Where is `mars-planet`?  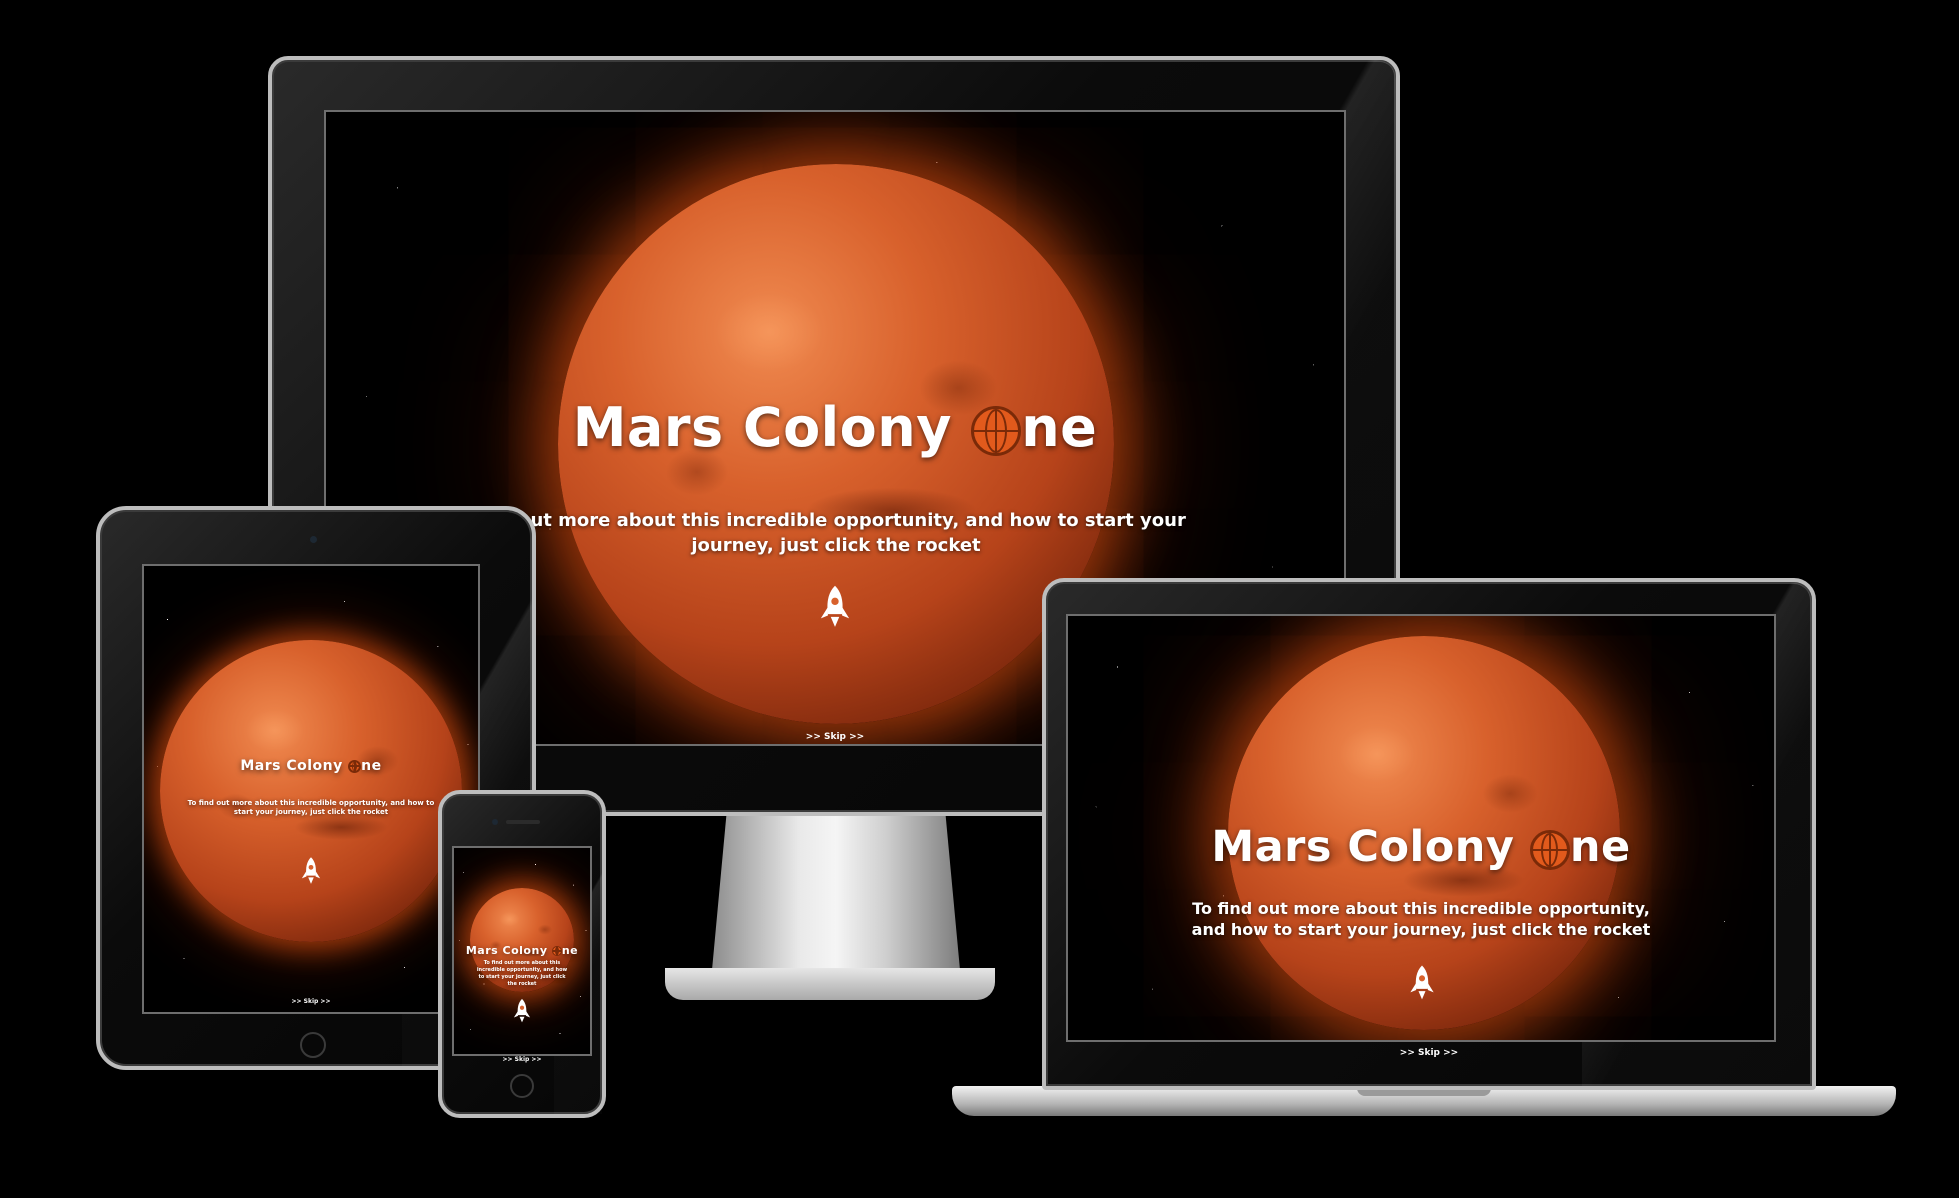
mars-planet is located at coordinates (311, 791).